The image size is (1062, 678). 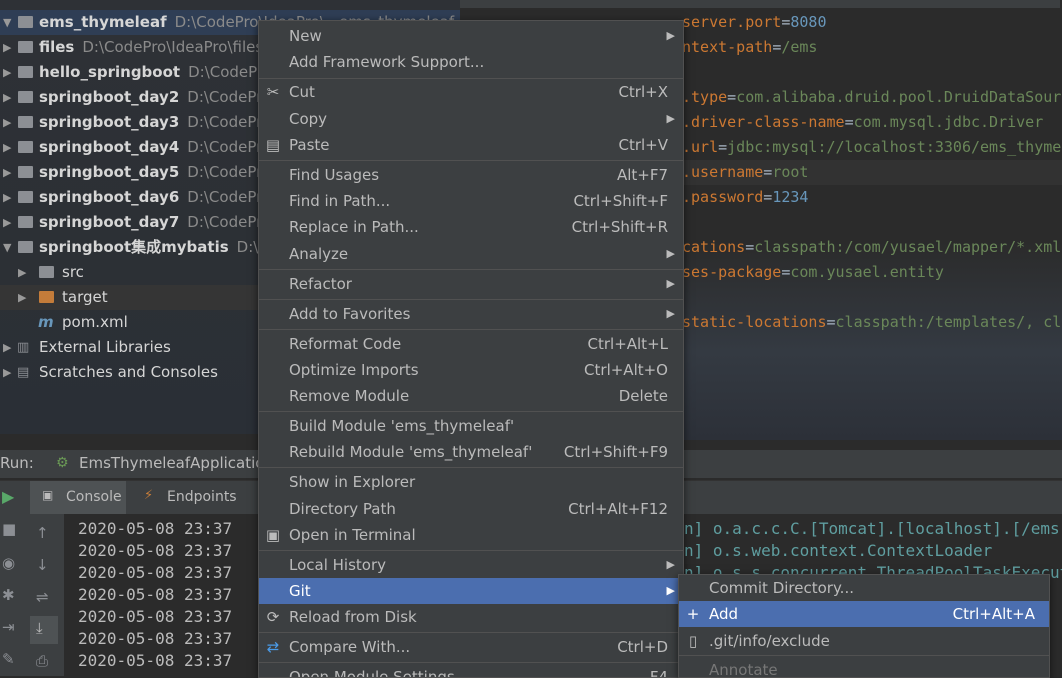 I want to click on pin-icon: ✎, so click(x=8, y=659).